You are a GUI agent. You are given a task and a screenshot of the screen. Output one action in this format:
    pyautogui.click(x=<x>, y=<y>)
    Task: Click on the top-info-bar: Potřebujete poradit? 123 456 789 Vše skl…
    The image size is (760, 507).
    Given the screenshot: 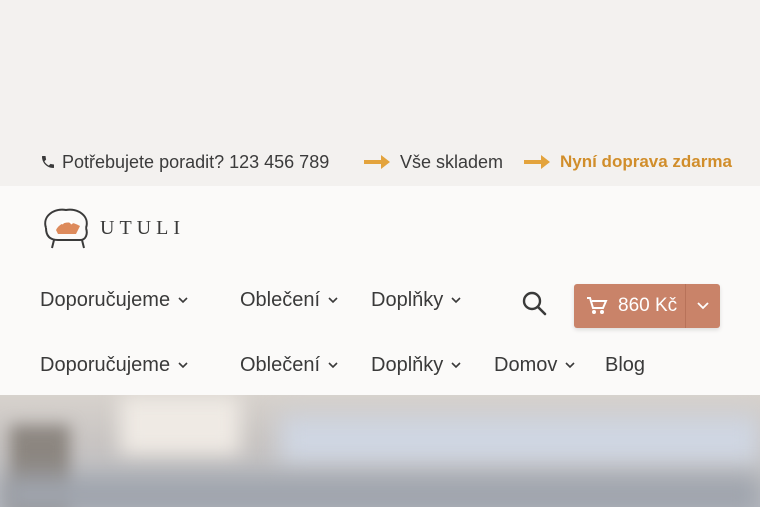 What is the action you would take?
    pyautogui.click(x=380, y=162)
    